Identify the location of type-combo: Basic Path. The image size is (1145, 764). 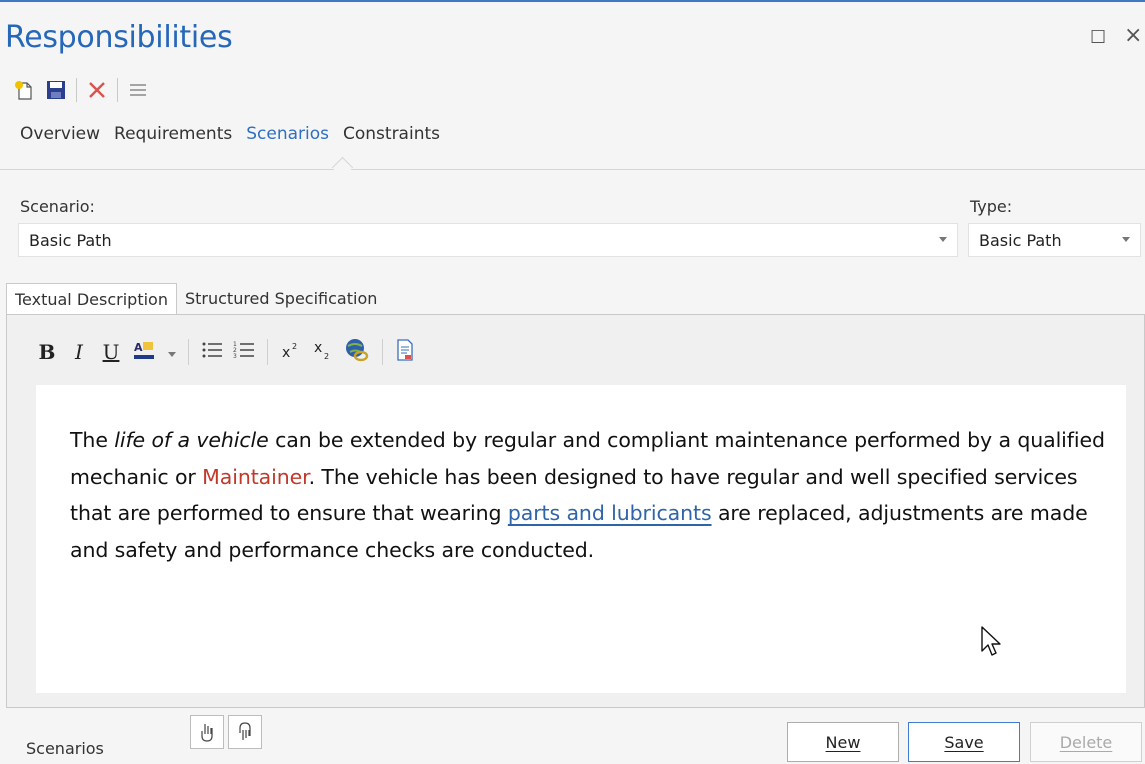
(1054, 240).